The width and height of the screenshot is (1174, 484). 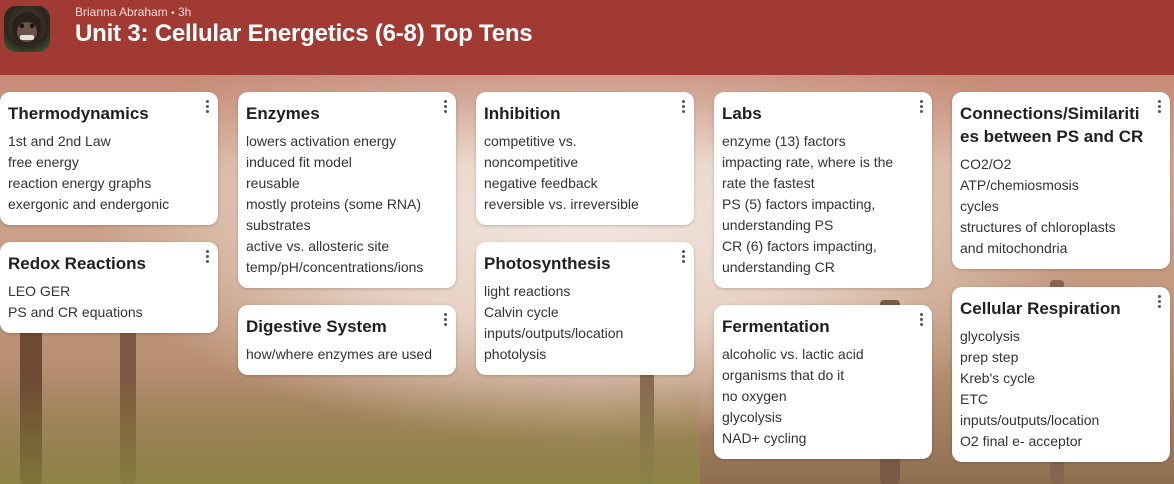 What do you see at coordinates (316, 326) in the screenshot?
I see `card-title: Digestive System` at bounding box center [316, 326].